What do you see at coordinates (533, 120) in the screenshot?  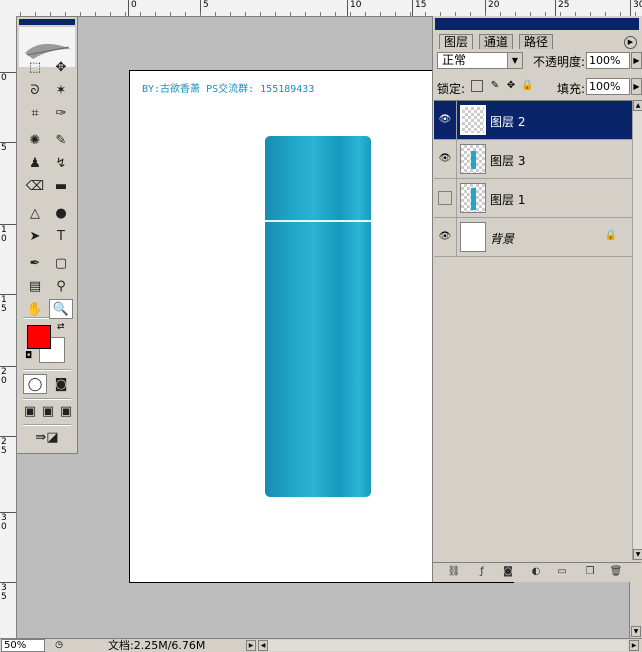 I see `layer-row-layer-2: 👁 图层 2` at bounding box center [533, 120].